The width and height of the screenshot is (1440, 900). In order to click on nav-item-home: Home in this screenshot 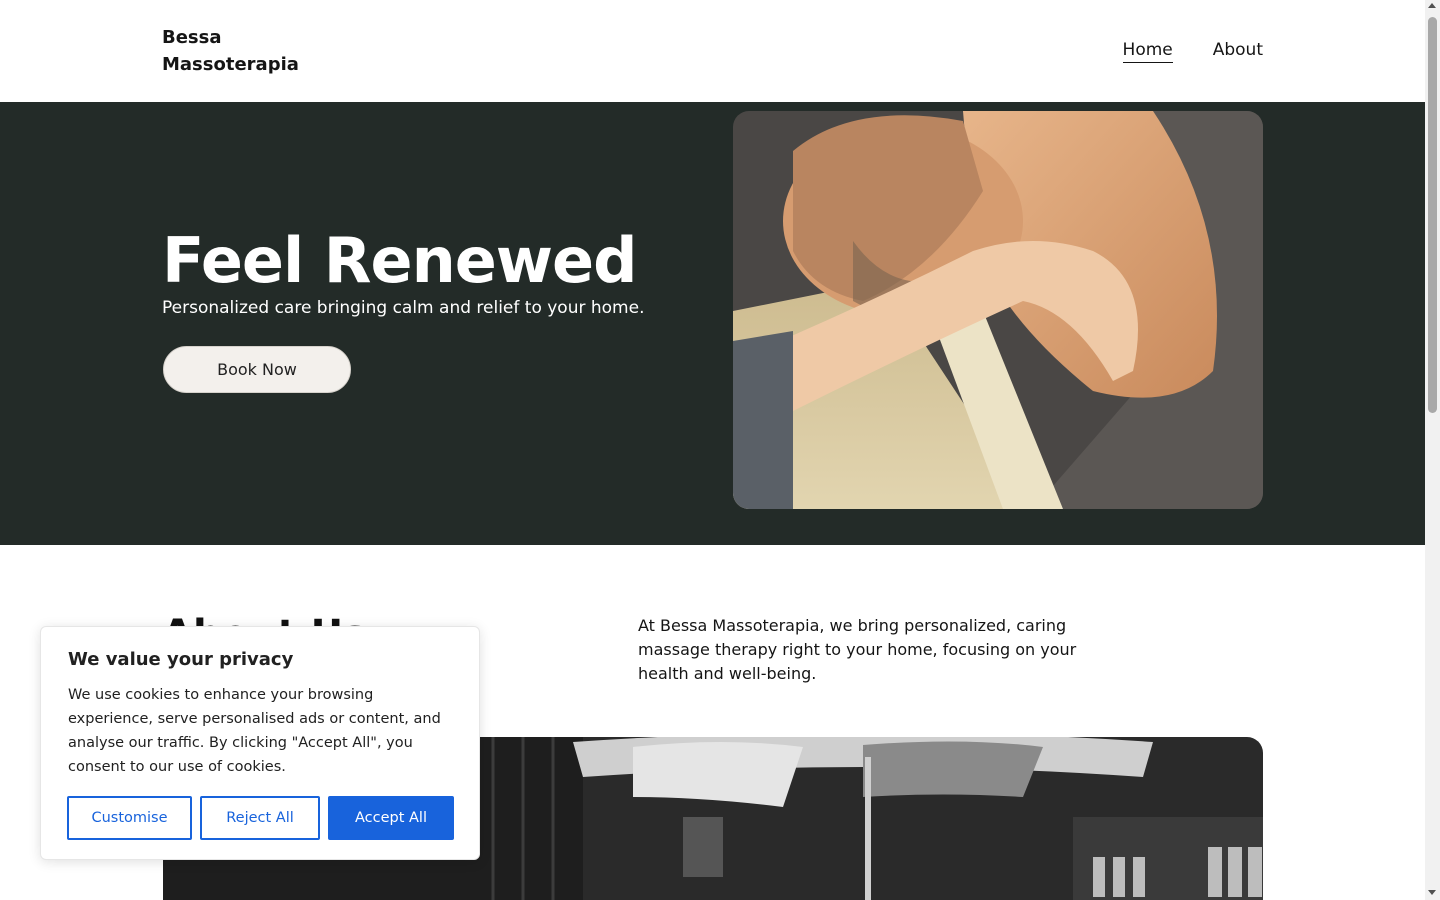, I will do `click(1147, 51)`.